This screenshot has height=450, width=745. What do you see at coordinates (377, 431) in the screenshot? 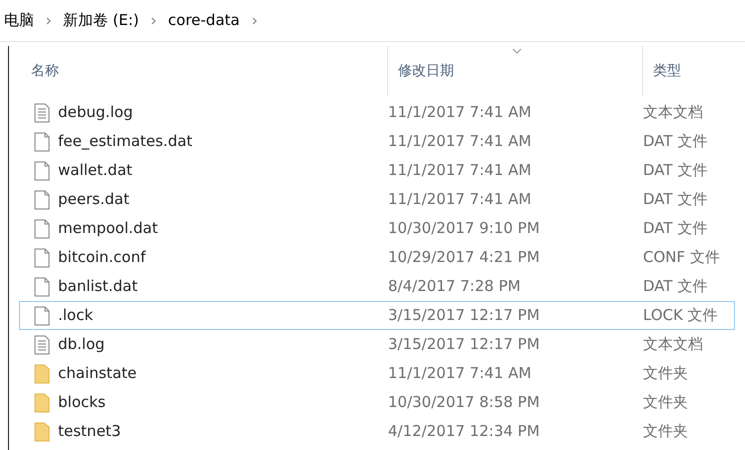
I see `file-row: testnet3 4/12/2017 12:34 PM 文件夹` at bounding box center [377, 431].